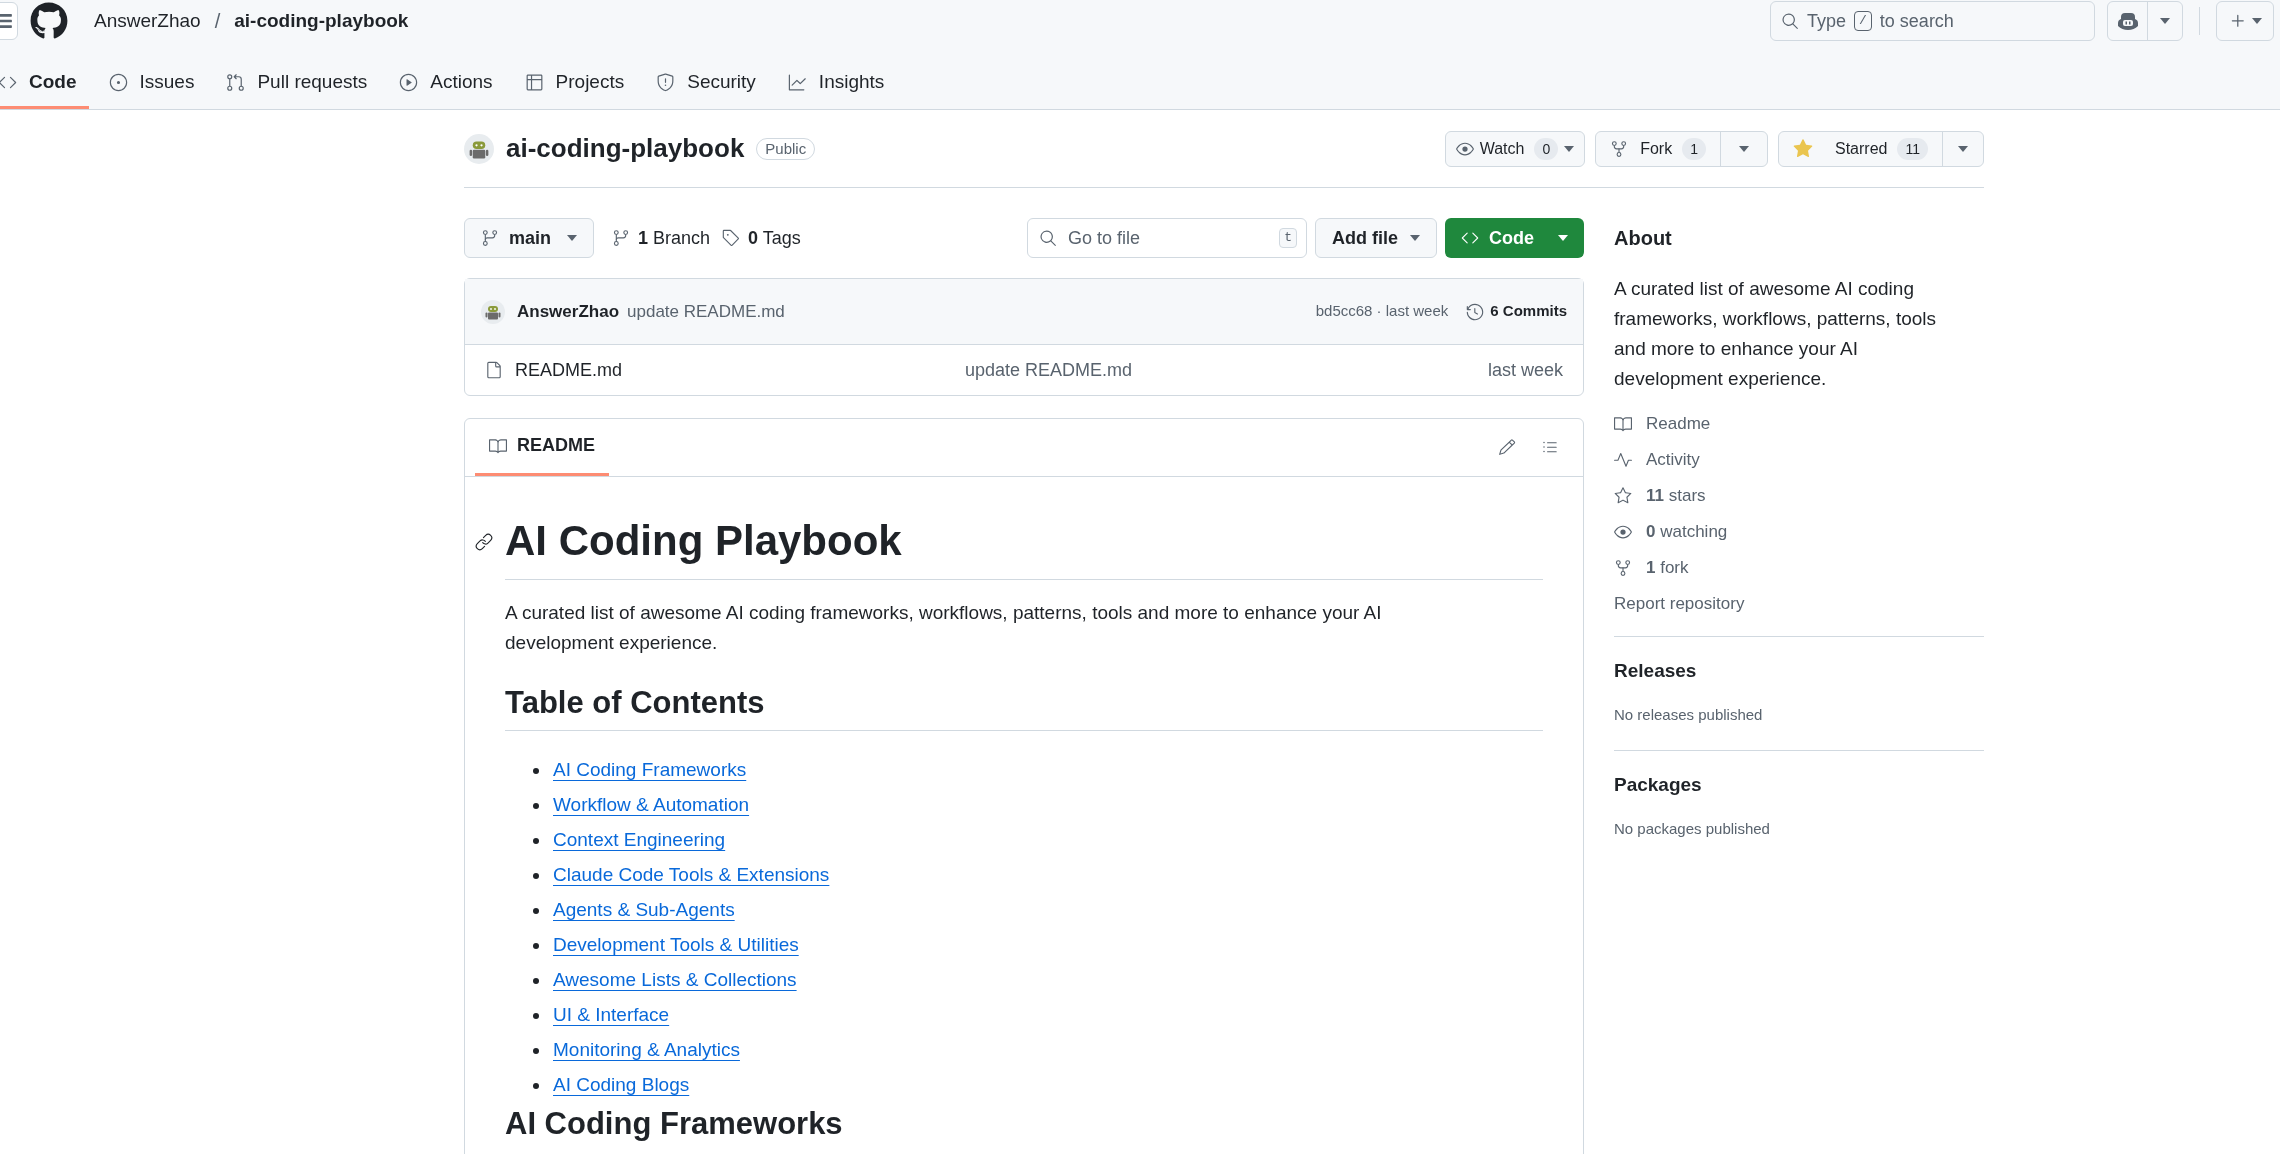 The image size is (2280, 1154). What do you see at coordinates (1656, 671) in the screenshot?
I see `releases-heading: Releases` at bounding box center [1656, 671].